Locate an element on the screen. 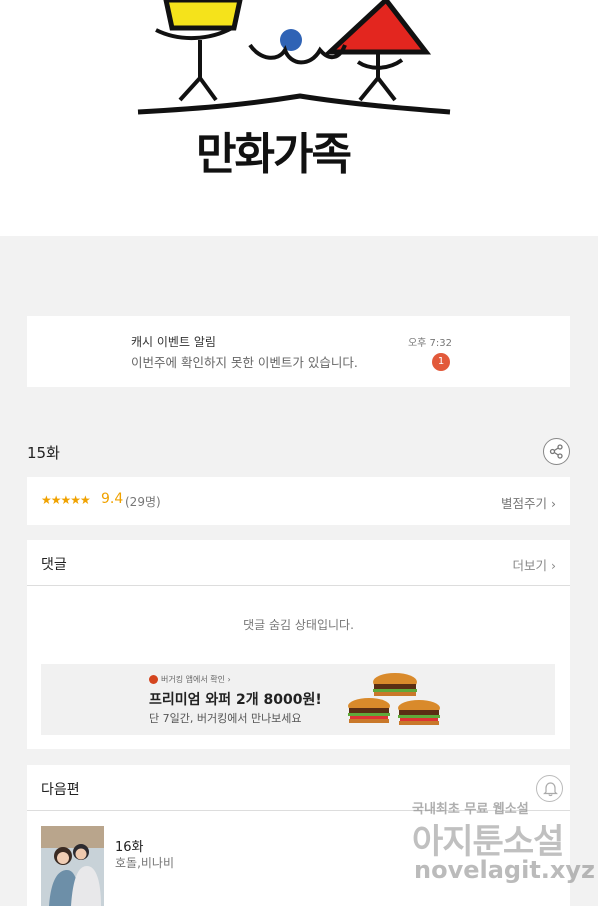 This screenshot has width=598, height=906. burgers-image is located at coordinates (394, 699).